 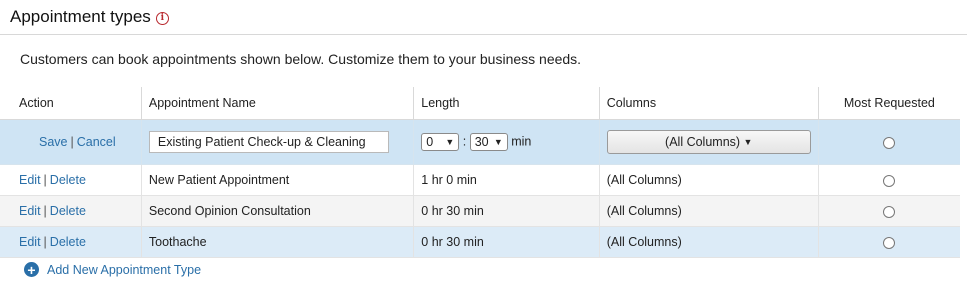 I want to click on columns-dropdown-value: (All Columns), so click(x=703, y=142).